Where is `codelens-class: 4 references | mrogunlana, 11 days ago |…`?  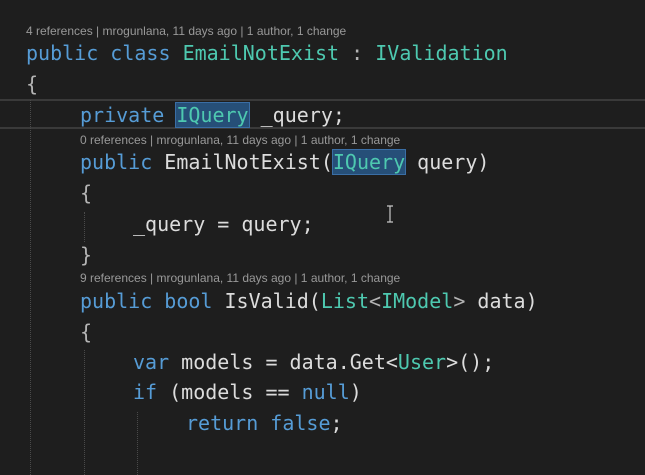
codelens-class: 4 references | mrogunlana, 11 days ago |… is located at coordinates (186, 31).